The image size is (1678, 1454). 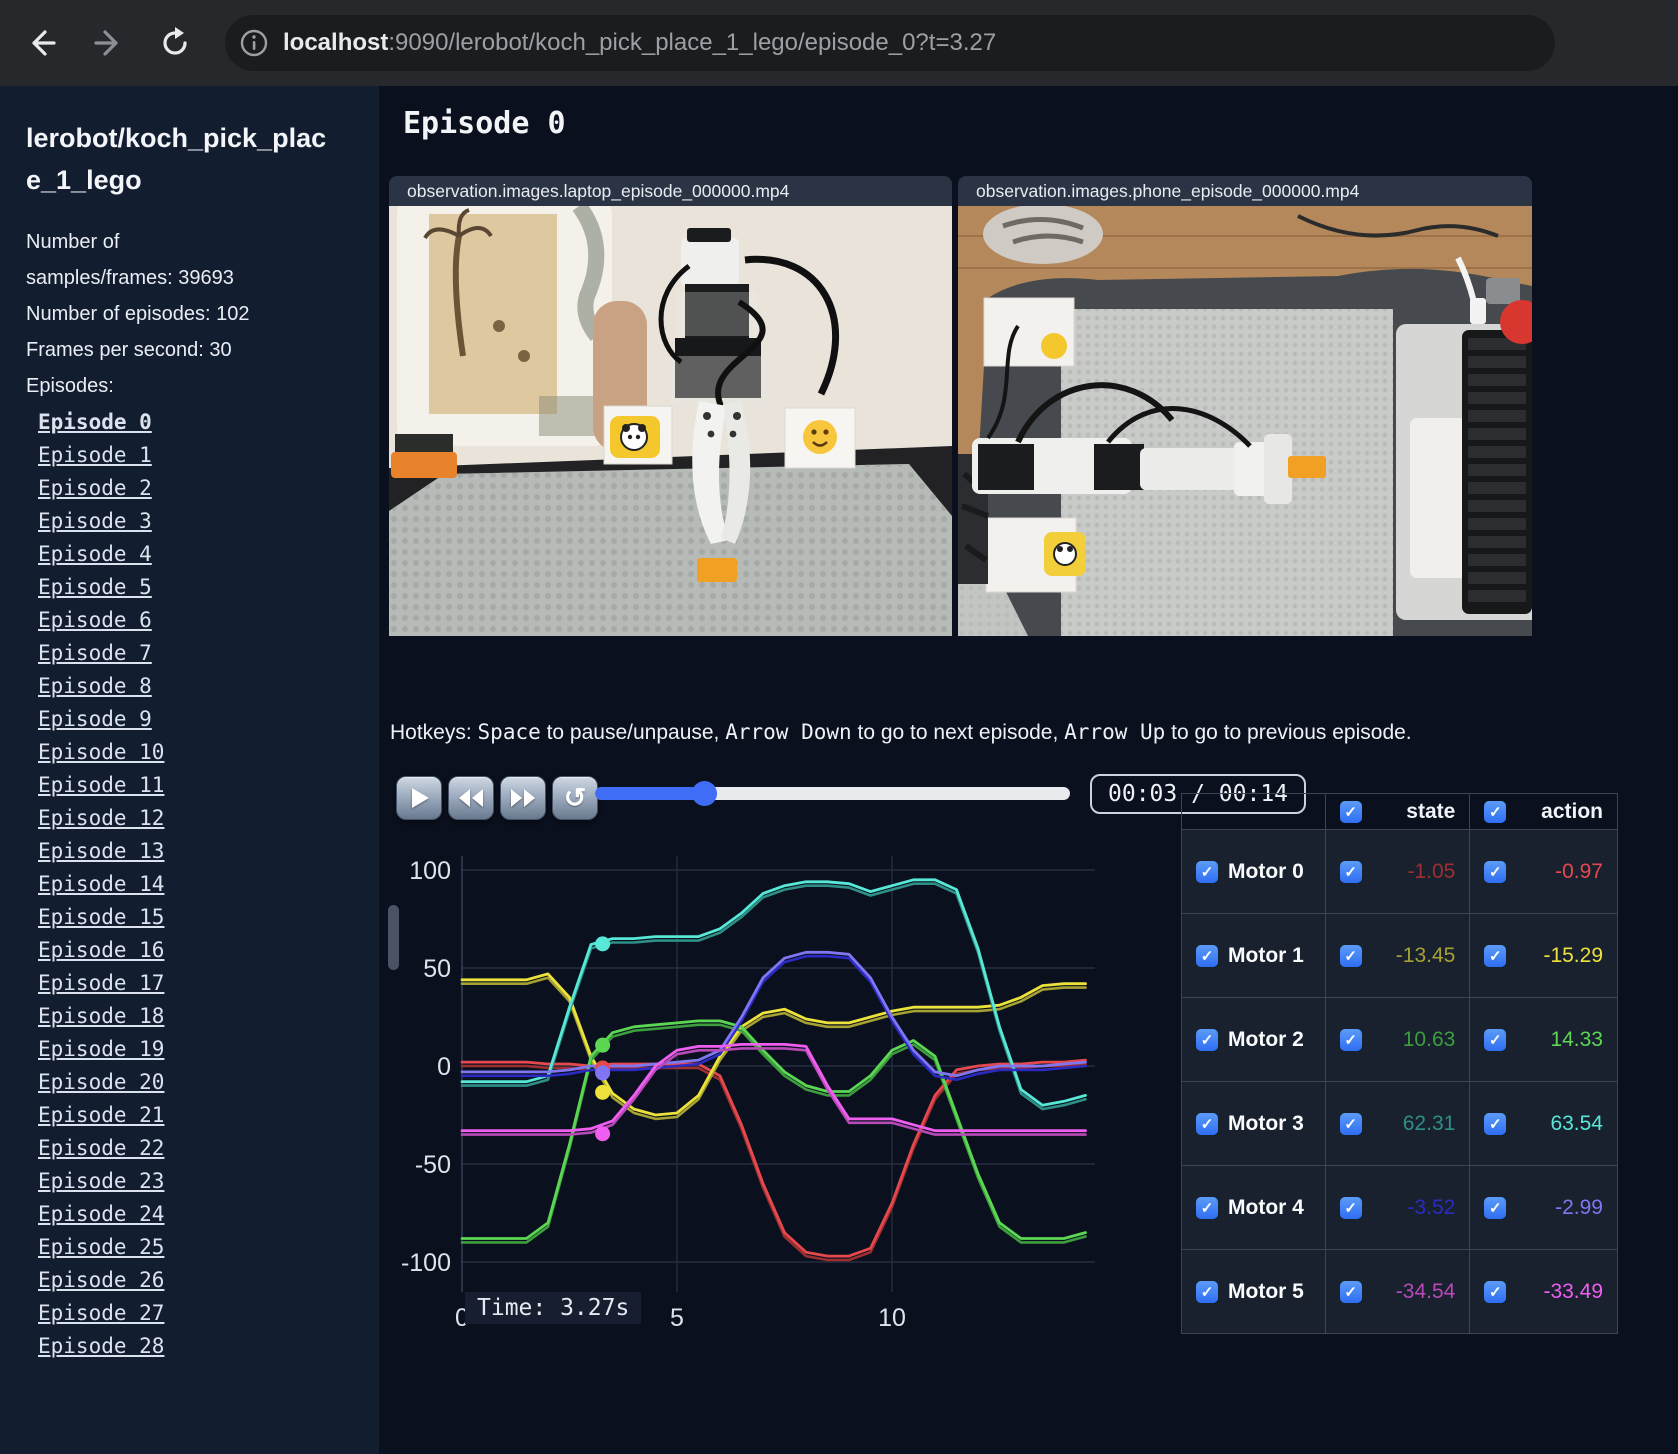 What do you see at coordinates (1431, 811) in the screenshot?
I see `state-column-label: state` at bounding box center [1431, 811].